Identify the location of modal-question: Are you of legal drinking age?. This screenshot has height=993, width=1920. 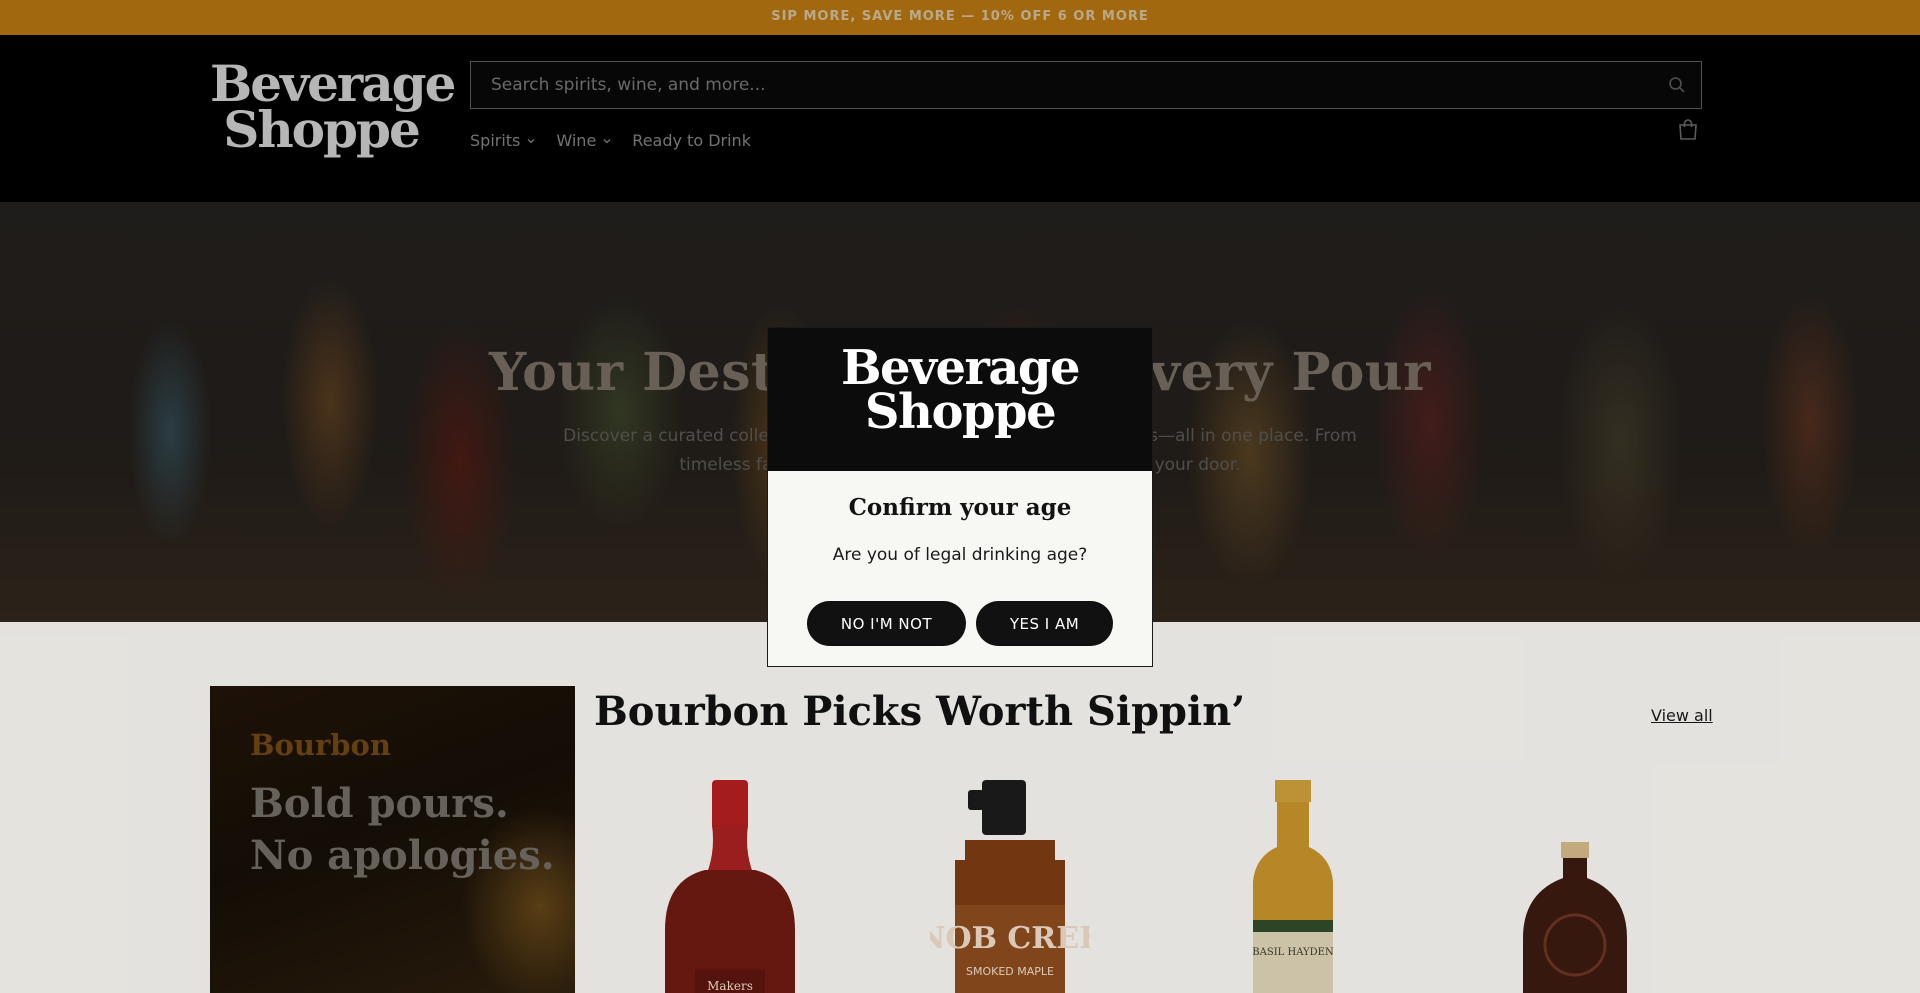
(960, 555).